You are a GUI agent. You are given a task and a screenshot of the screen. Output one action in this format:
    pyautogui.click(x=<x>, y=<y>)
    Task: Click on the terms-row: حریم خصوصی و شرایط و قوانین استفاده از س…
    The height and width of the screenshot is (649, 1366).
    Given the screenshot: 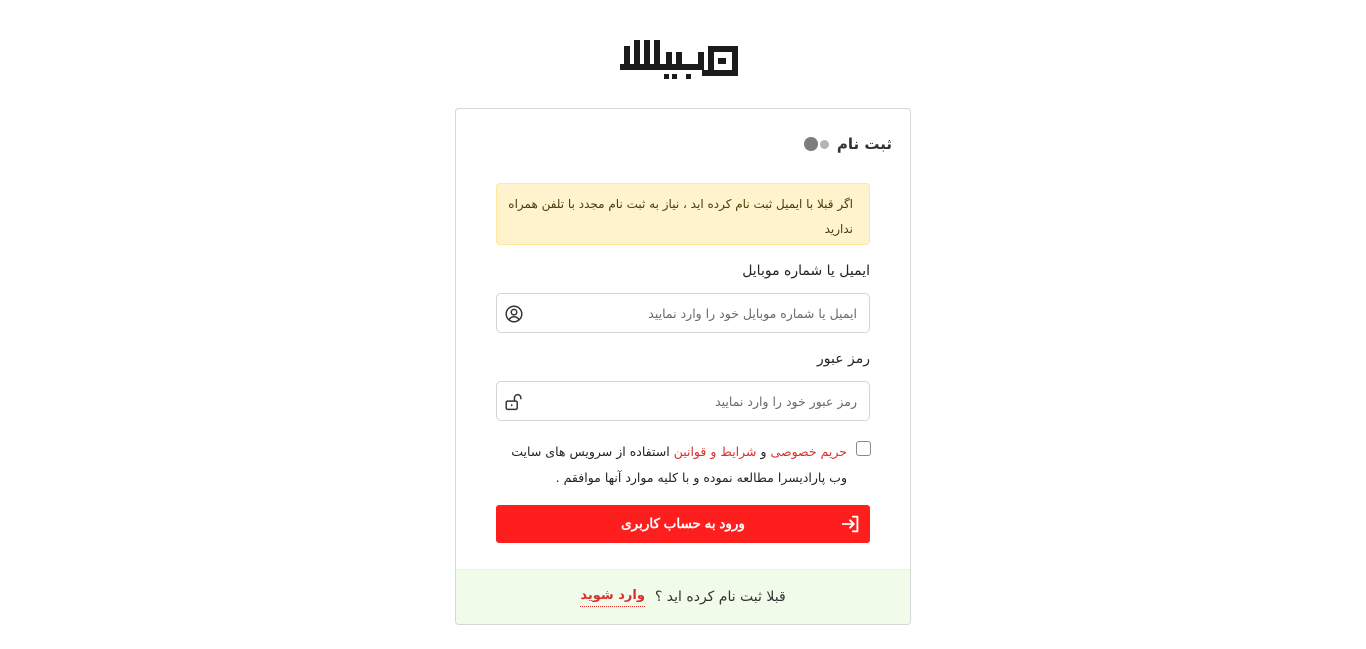 What is the action you would take?
    pyautogui.click(x=685, y=463)
    